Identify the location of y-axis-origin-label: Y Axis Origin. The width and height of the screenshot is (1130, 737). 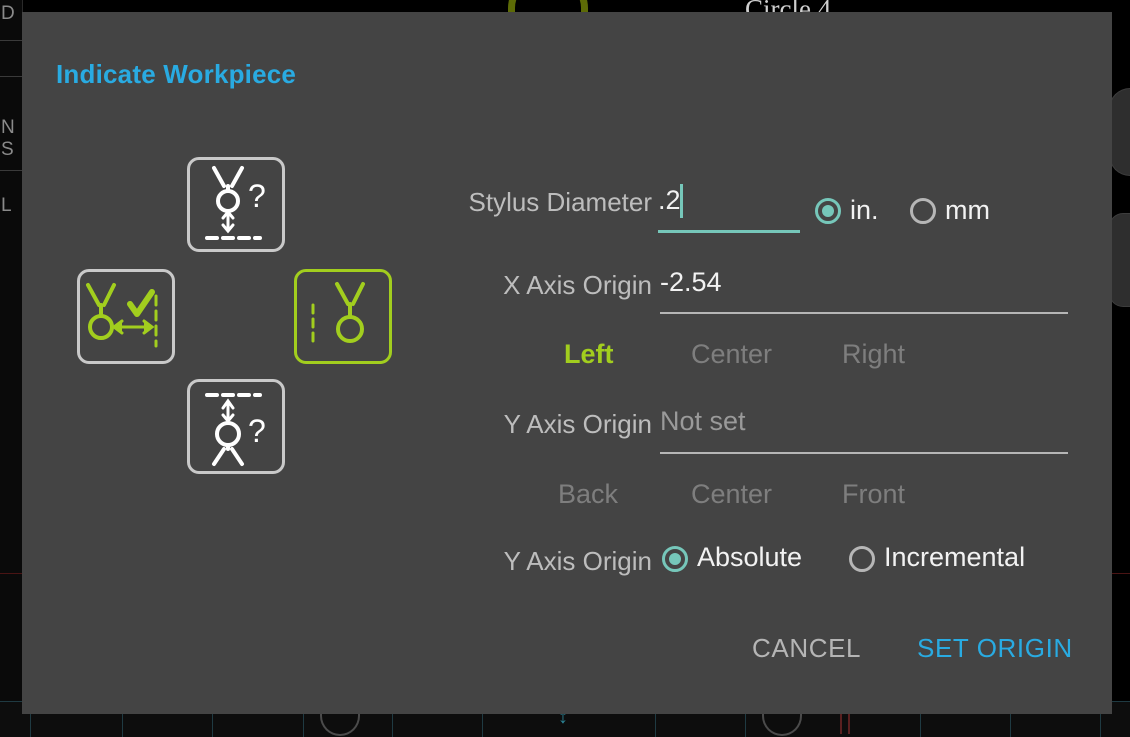
(577, 424).